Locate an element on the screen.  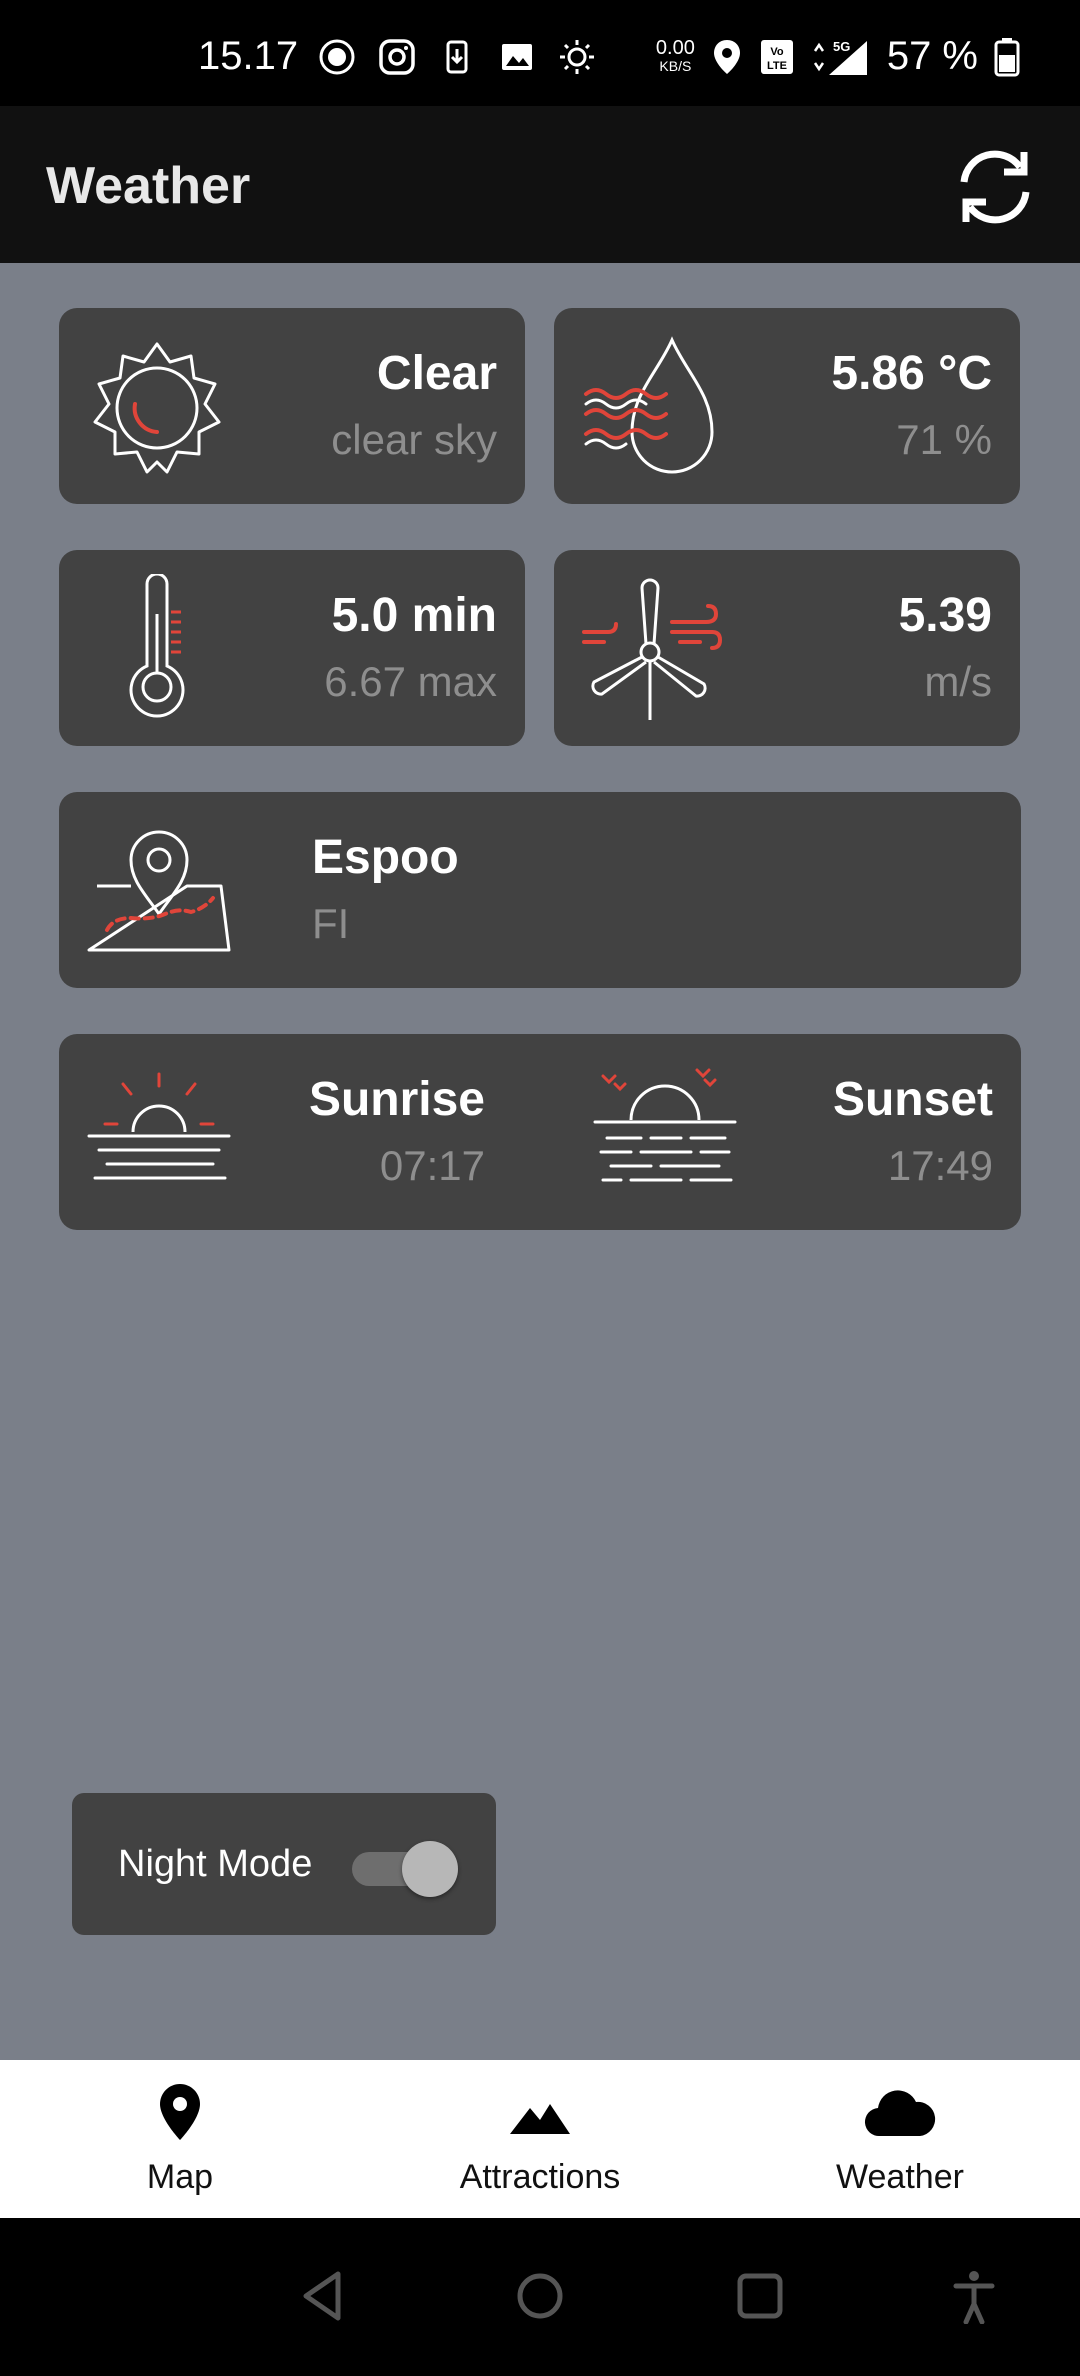
network-type: 5G is located at coordinates (841, 46).